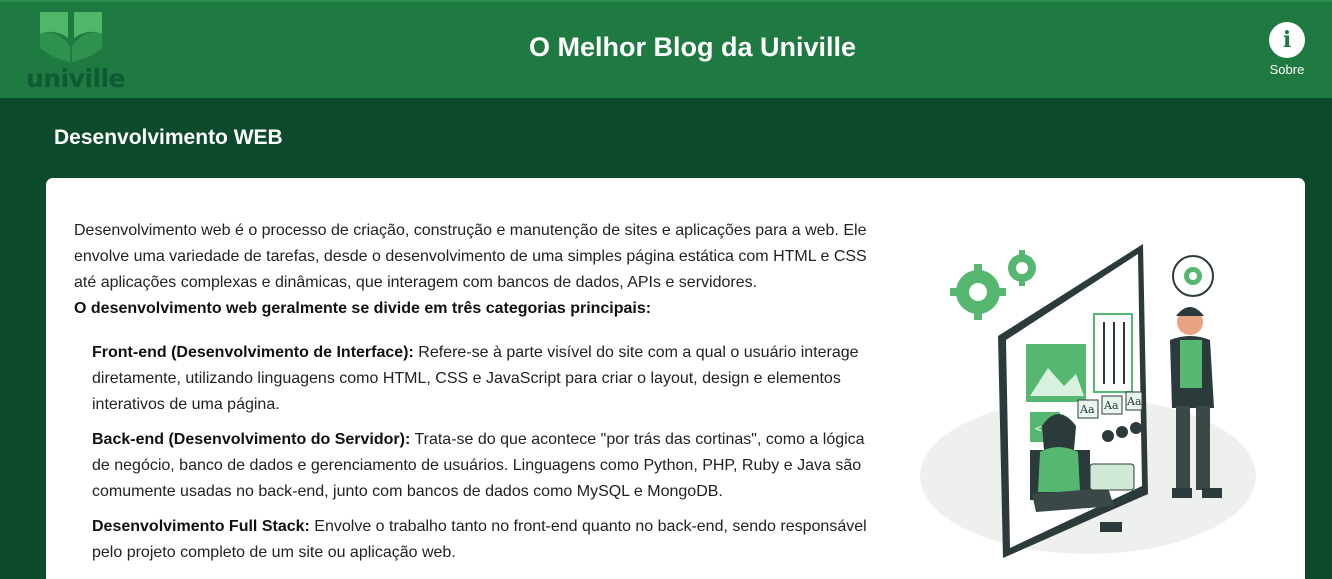 The image size is (1332, 579). Describe the element at coordinates (251, 439) in the screenshot. I see `item-title: Back-end (Desenvolvimento do Servidor):` at that location.